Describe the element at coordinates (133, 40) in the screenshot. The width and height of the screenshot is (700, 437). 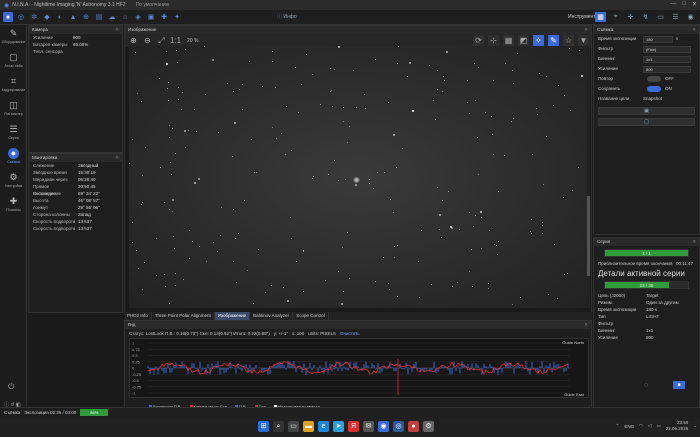
I see `zoom-in-icon: ⊕` at that location.